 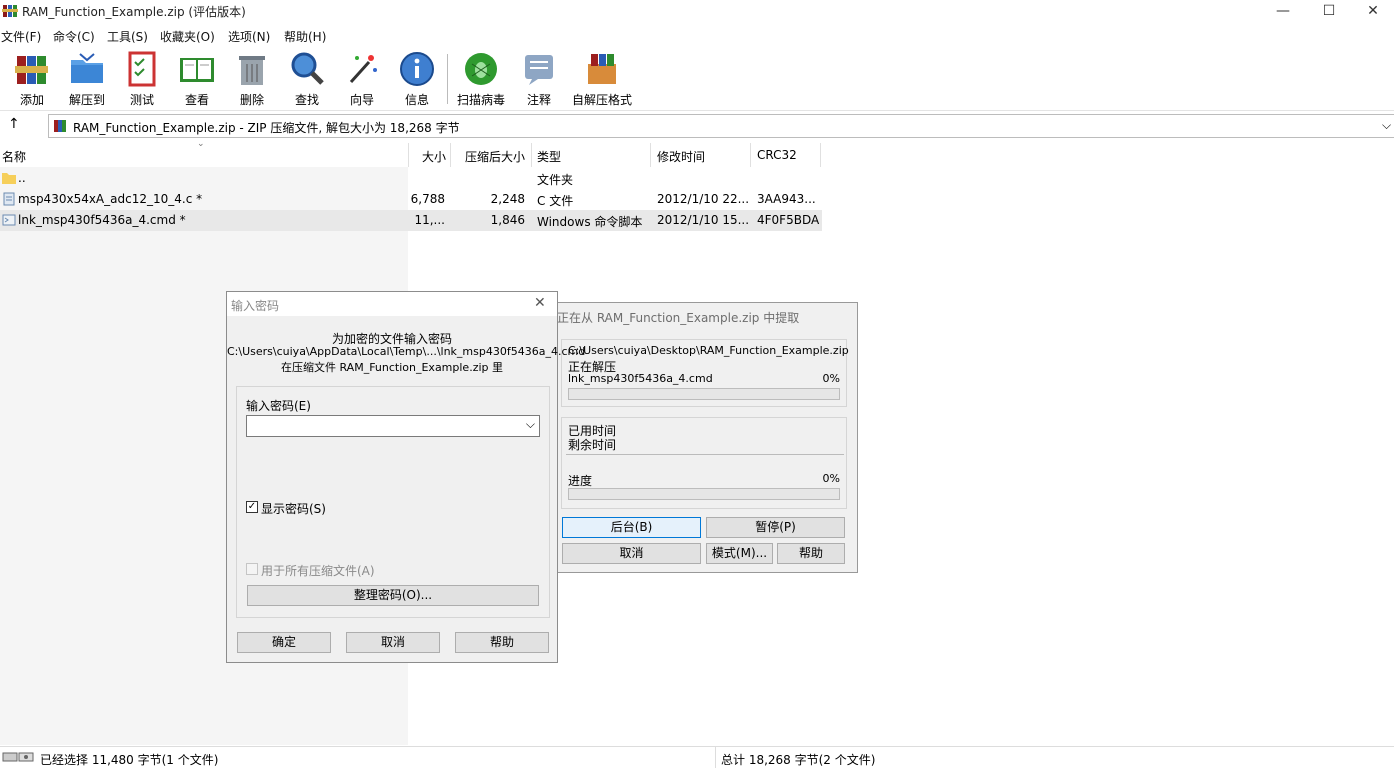 What do you see at coordinates (495, 156) in the screenshot?
I see `column-packed: 压缩后大小` at bounding box center [495, 156].